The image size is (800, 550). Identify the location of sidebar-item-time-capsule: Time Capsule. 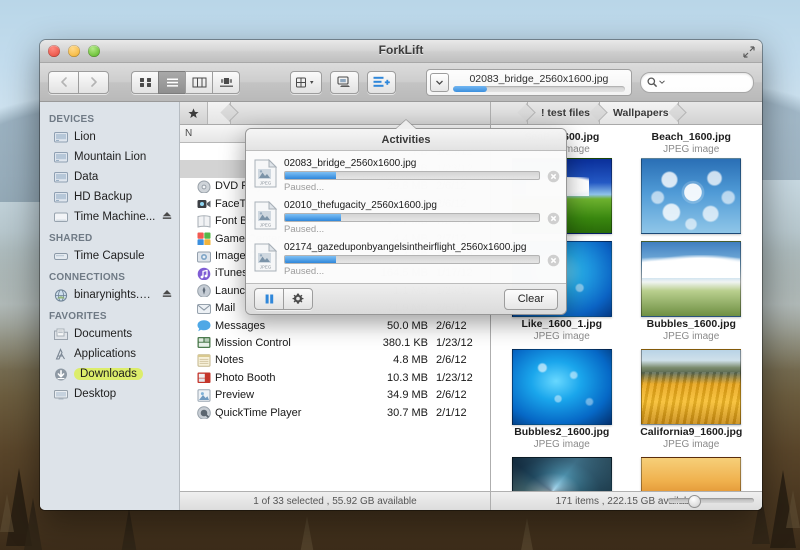
(109, 256).